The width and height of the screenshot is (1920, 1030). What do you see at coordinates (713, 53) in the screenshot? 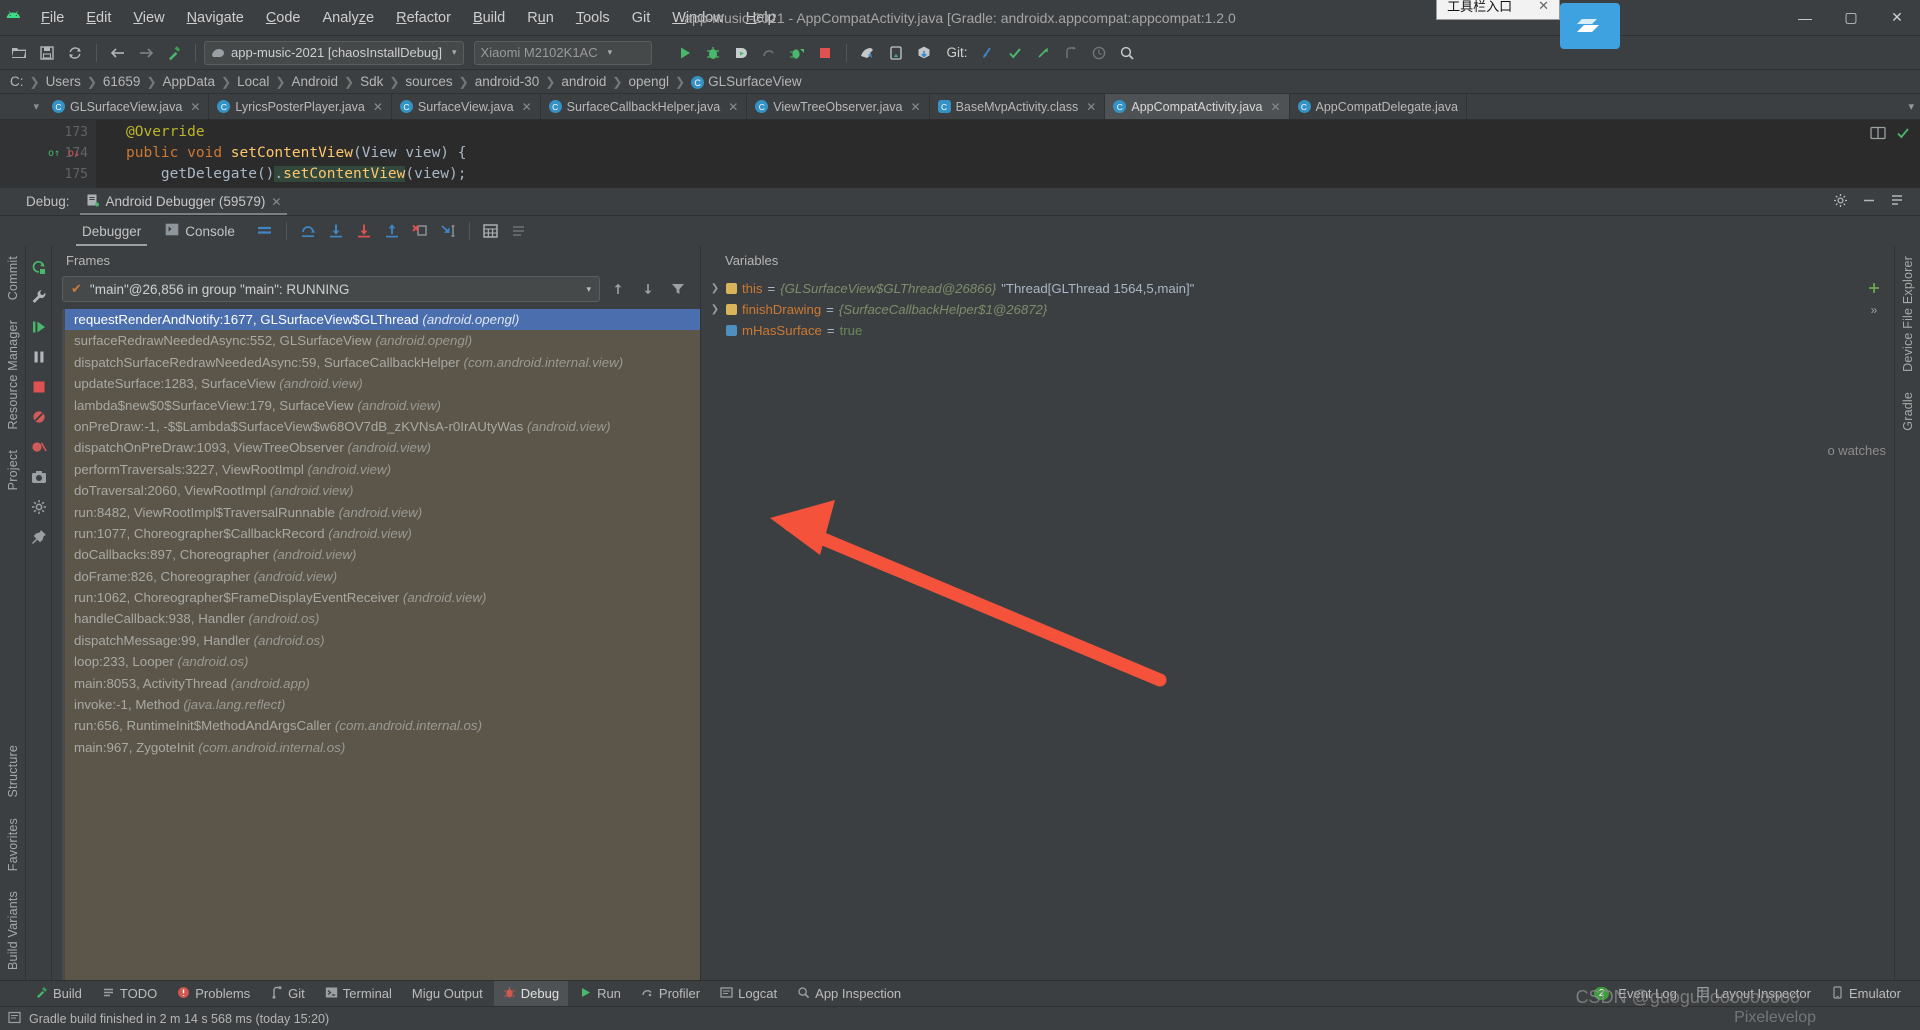
I see `debug-button-icon` at bounding box center [713, 53].